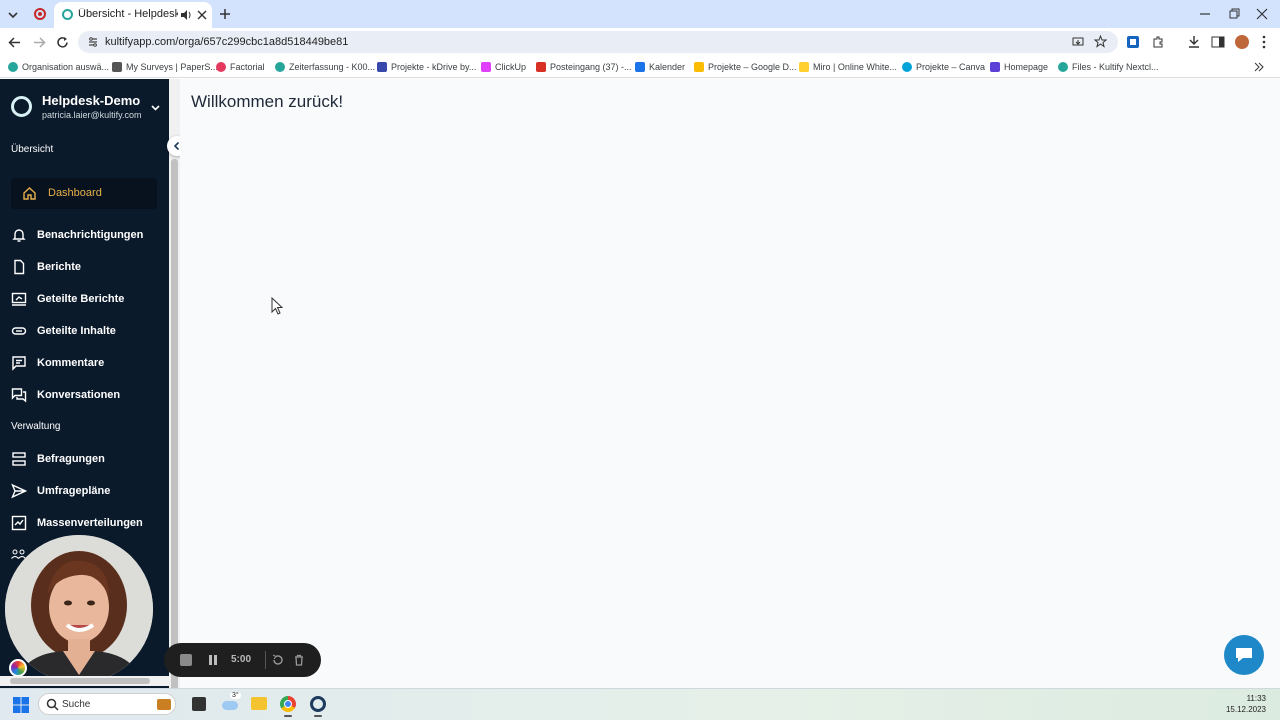 This screenshot has height=720, width=1280. What do you see at coordinates (1234, 14) in the screenshot?
I see `restore-icon` at bounding box center [1234, 14].